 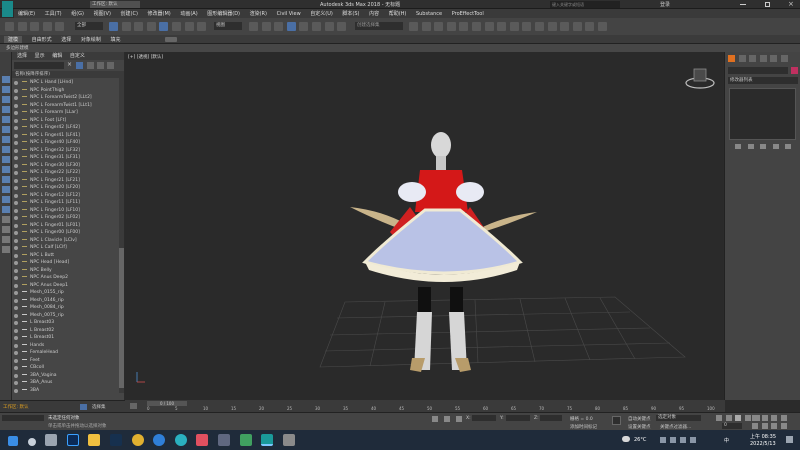 What do you see at coordinates (68, 331) in the screenshot?
I see `scene-tree-item: L Breast02` at bounding box center [68, 331].